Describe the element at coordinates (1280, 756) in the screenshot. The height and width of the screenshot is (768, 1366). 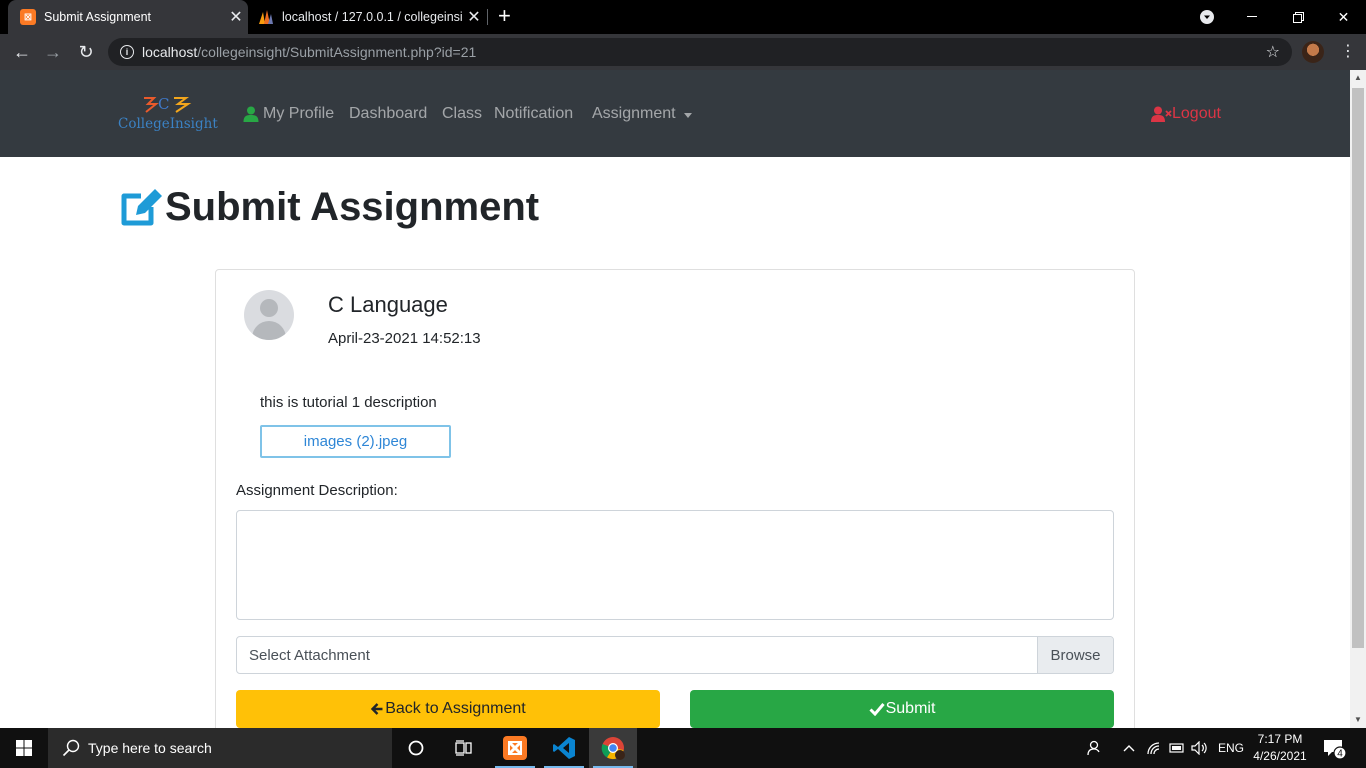
I see `clock-date: 4/26/2021` at that location.